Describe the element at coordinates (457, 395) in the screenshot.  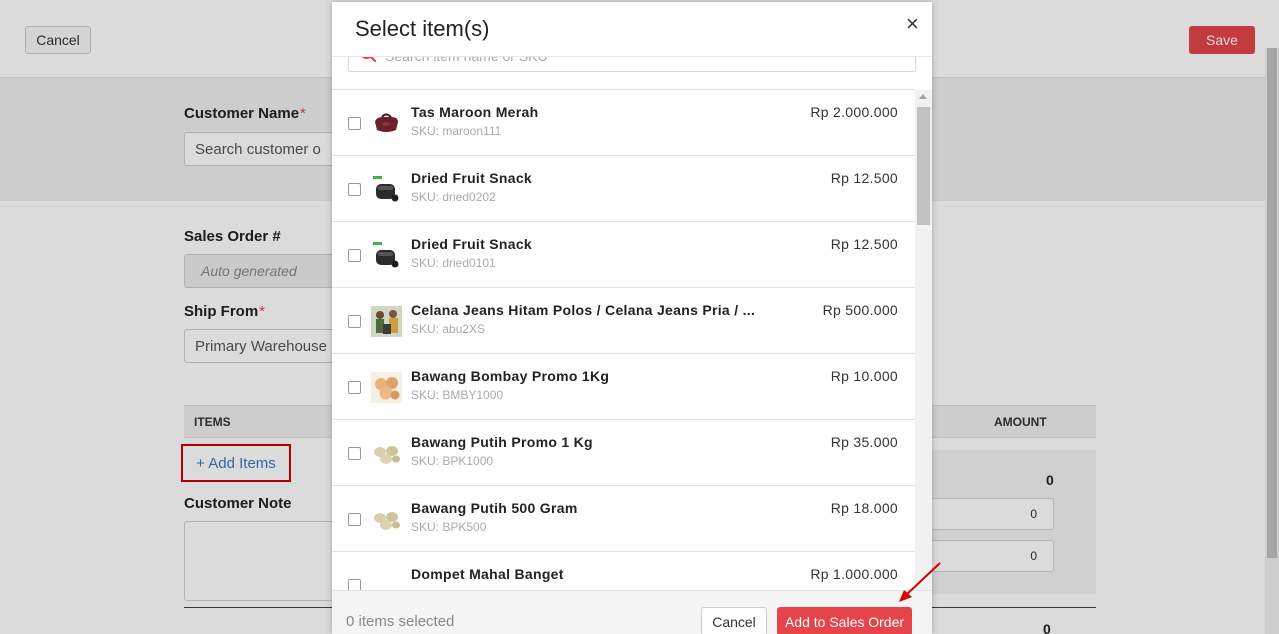
I see `item-sku: SKU: BMBY1000` at that location.